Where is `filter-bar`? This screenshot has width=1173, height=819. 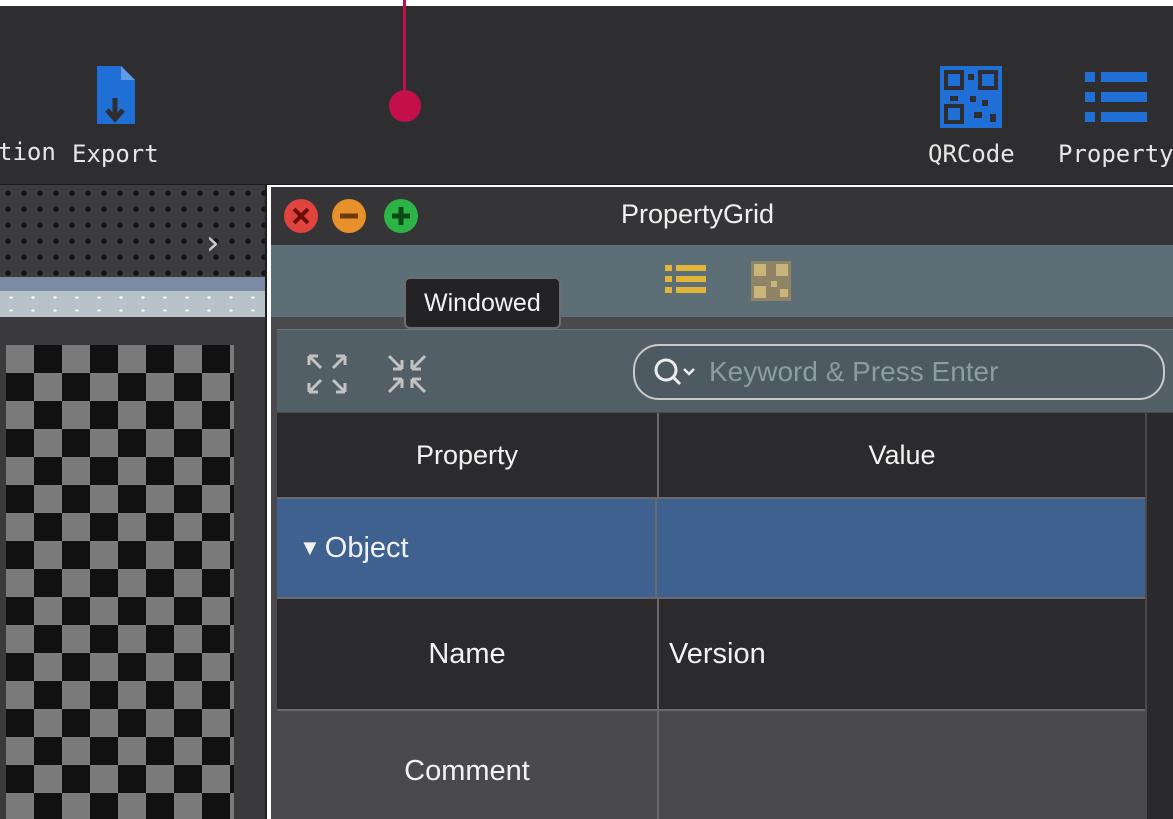
filter-bar is located at coordinates (725, 370).